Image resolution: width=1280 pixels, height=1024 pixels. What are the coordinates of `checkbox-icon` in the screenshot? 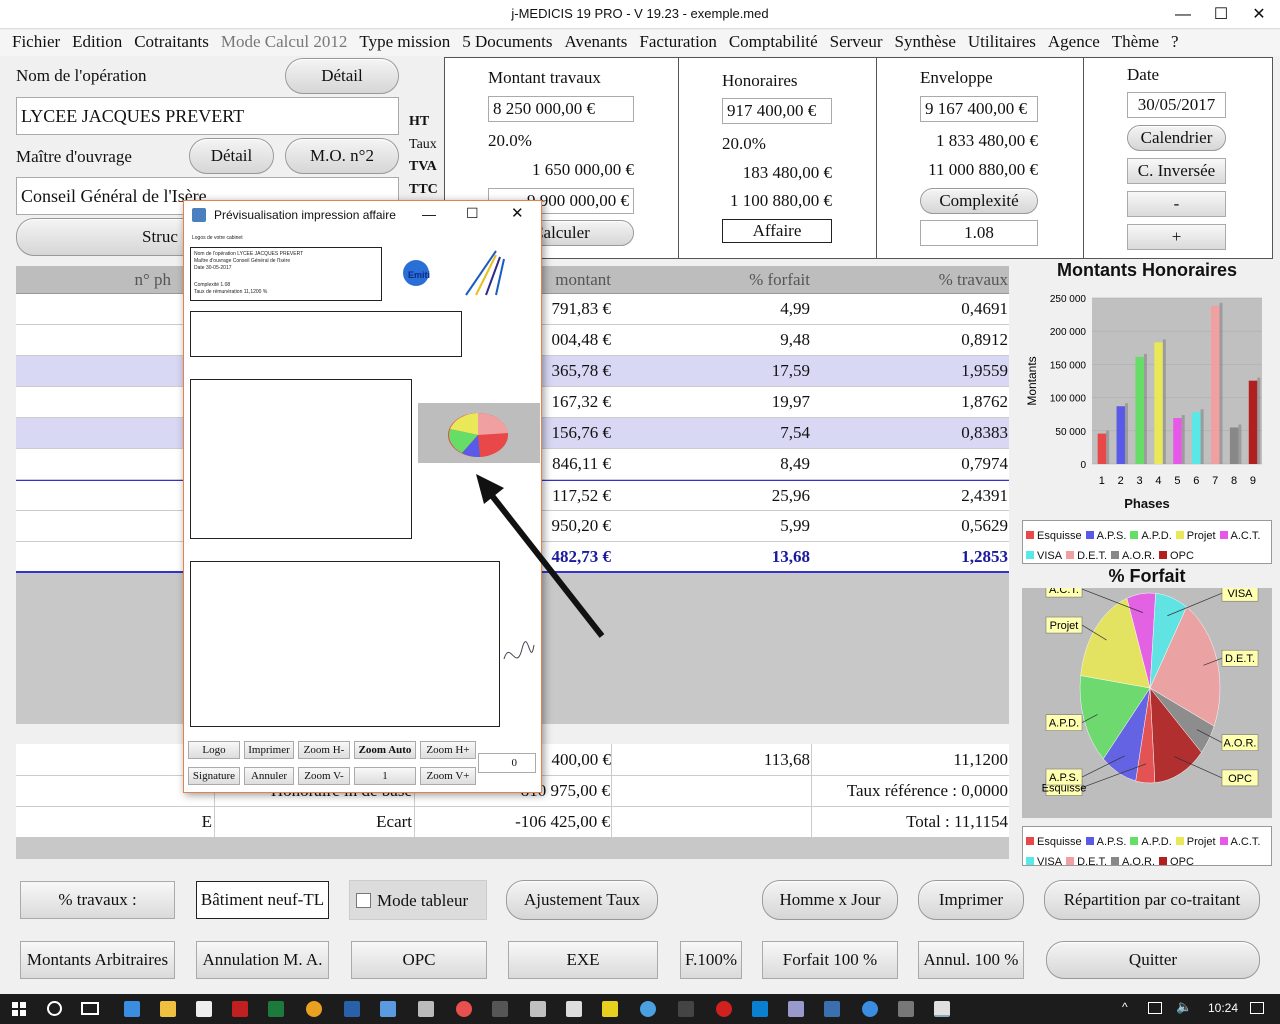 It's located at (363, 900).